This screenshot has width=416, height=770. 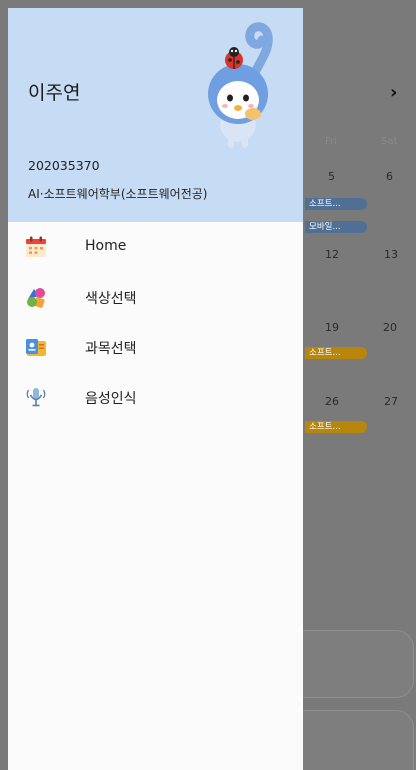 What do you see at coordinates (391, 401) in the screenshot?
I see `calendar-day: 27` at bounding box center [391, 401].